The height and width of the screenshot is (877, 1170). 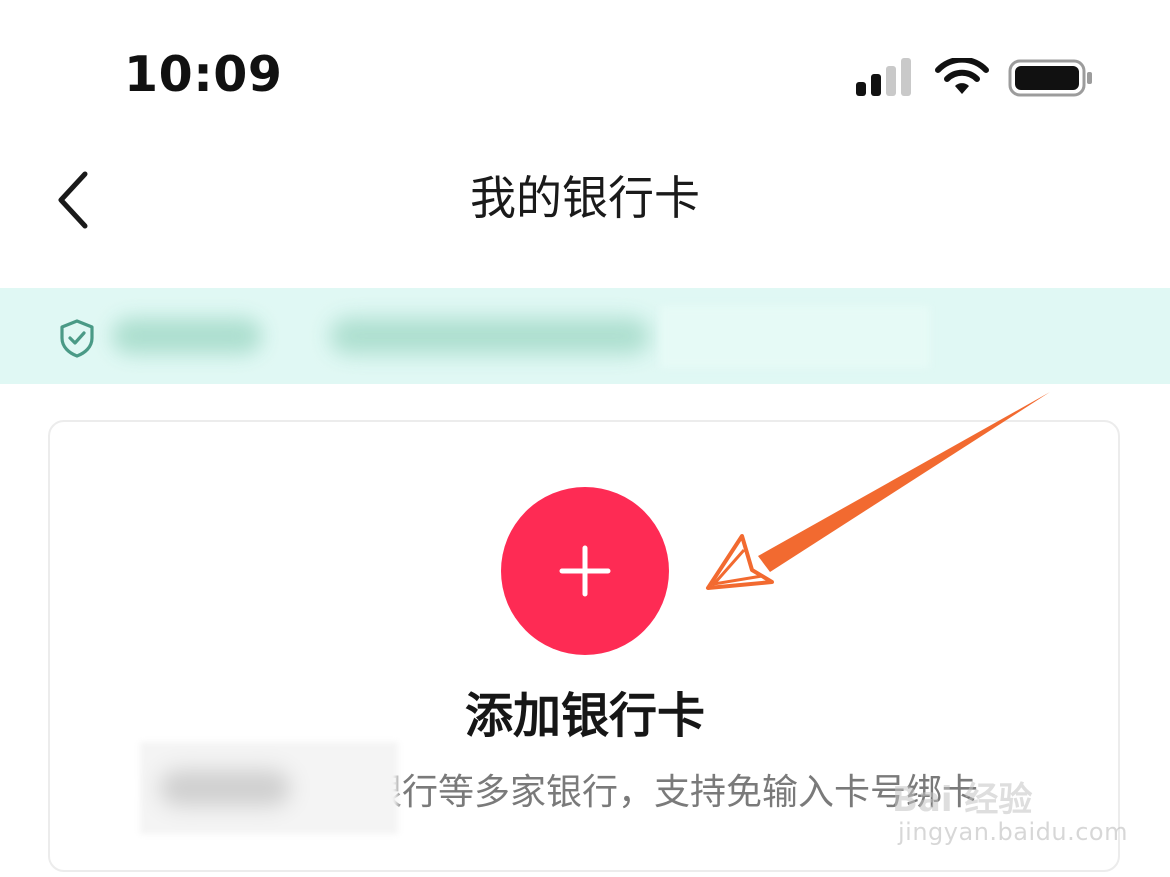 What do you see at coordinates (77, 338) in the screenshot?
I see `shield-check-icon` at bounding box center [77, 338].